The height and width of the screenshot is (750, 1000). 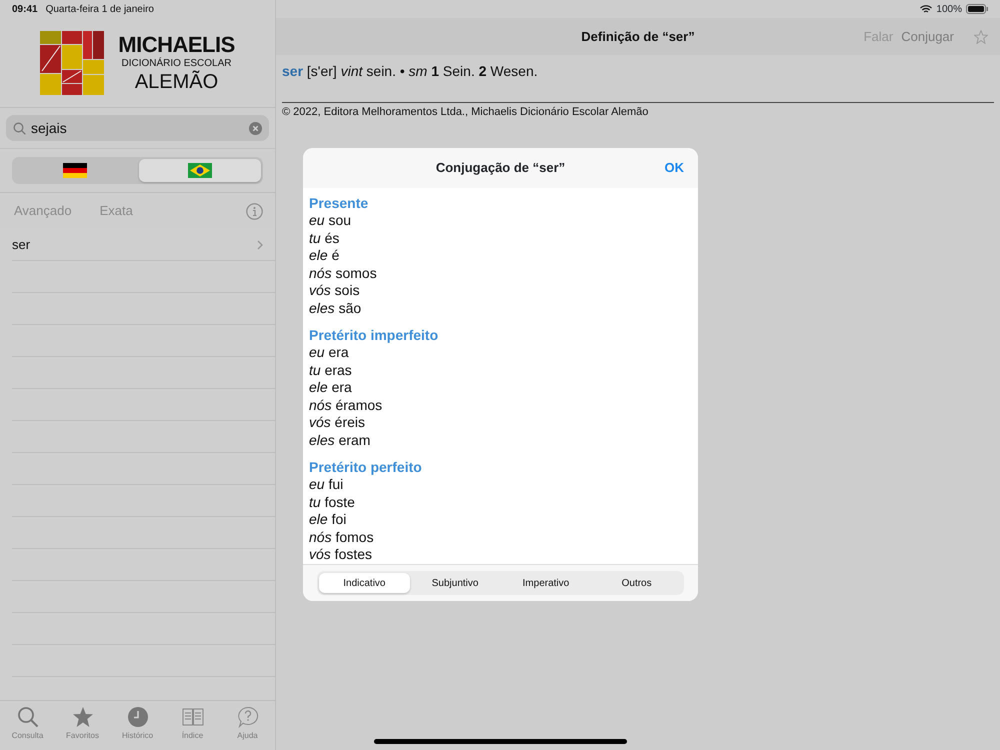 What do you see at coordinates (116, 211) in the screenshot?
I see `filter-option: Exata` at bounding box center [116, 211].